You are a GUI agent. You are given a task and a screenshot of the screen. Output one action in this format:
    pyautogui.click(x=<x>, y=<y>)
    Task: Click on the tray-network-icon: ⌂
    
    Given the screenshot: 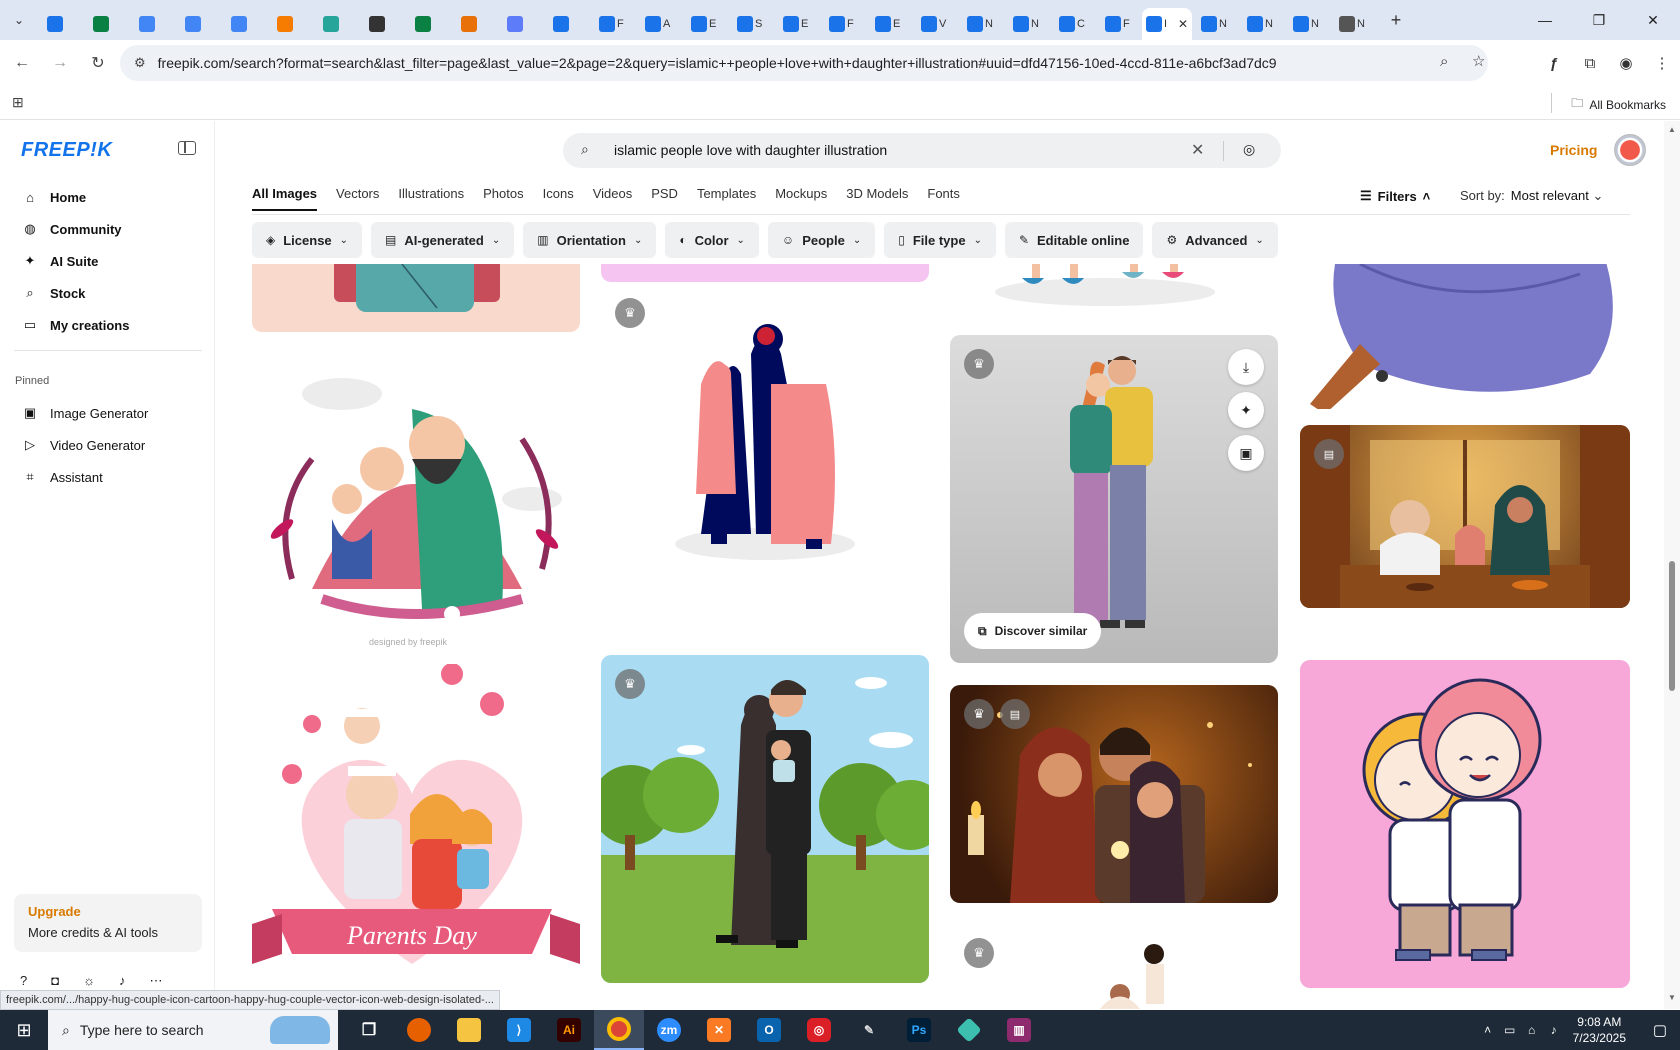 What is the action you would take?
    pyautogui.click(x=1532, y=1030)
    